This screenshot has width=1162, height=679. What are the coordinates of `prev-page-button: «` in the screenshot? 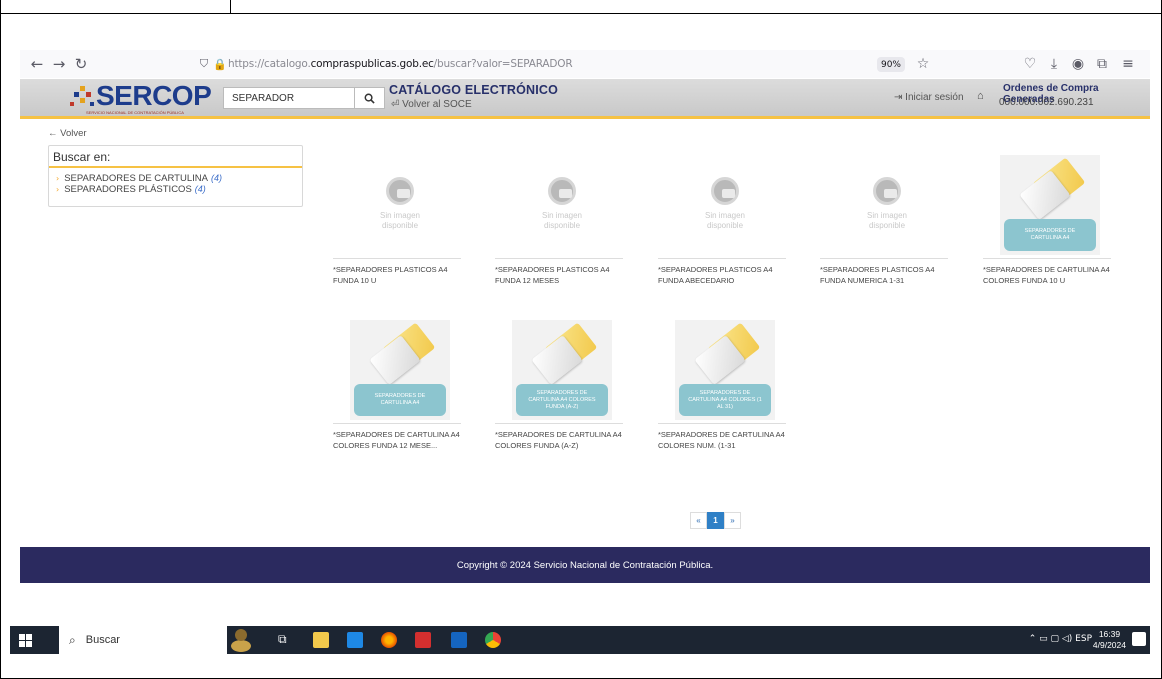 It's located at (698, 520).